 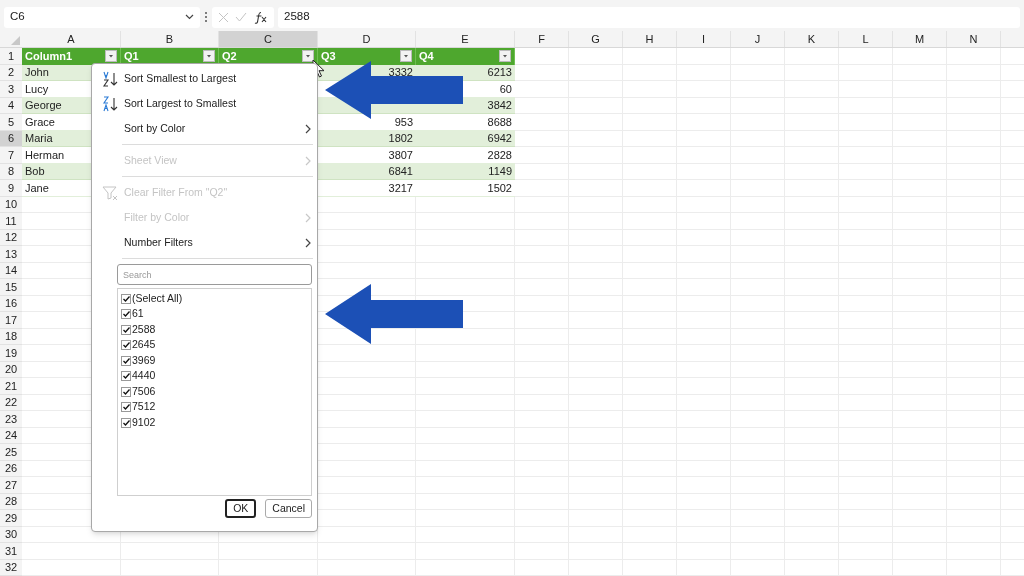 What do you see at coordinates (542, 39) in the screenshot?
I see `column-header: F` at bounding box center [542, 39].